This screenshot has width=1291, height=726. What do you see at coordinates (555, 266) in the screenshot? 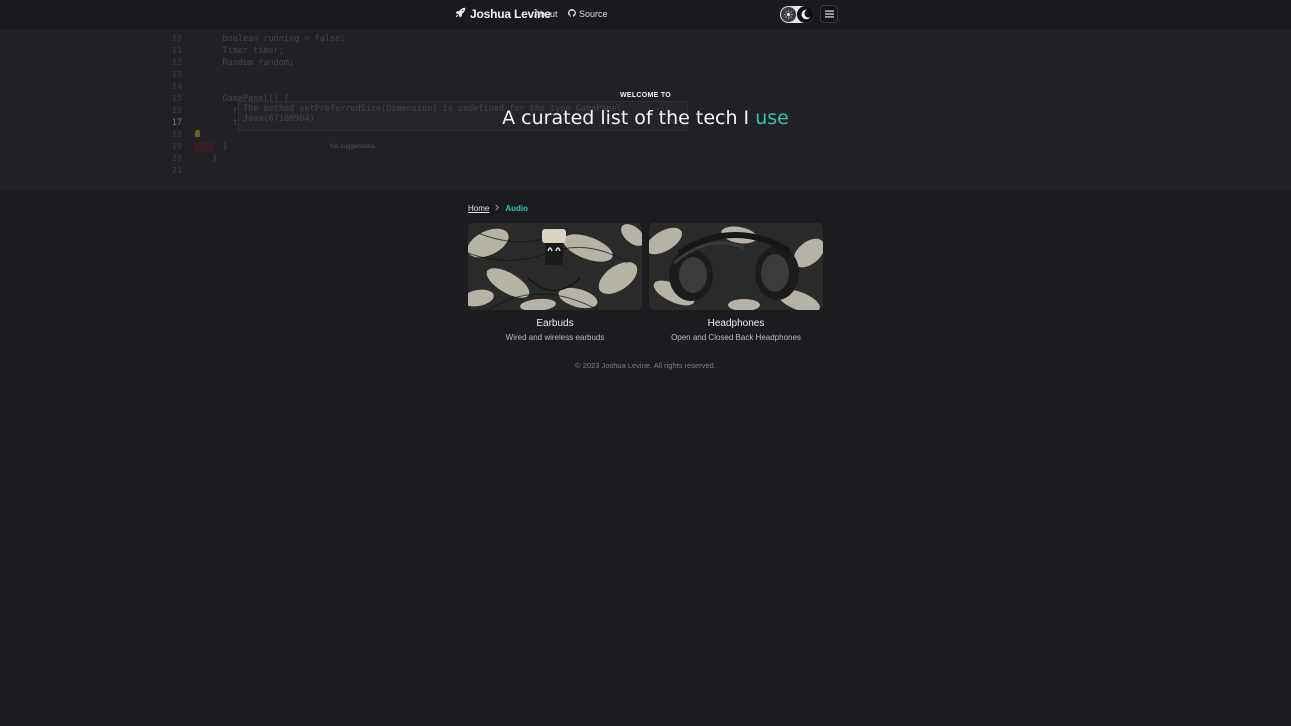
I see `earbuds-image` at bounding box center [555, 266].